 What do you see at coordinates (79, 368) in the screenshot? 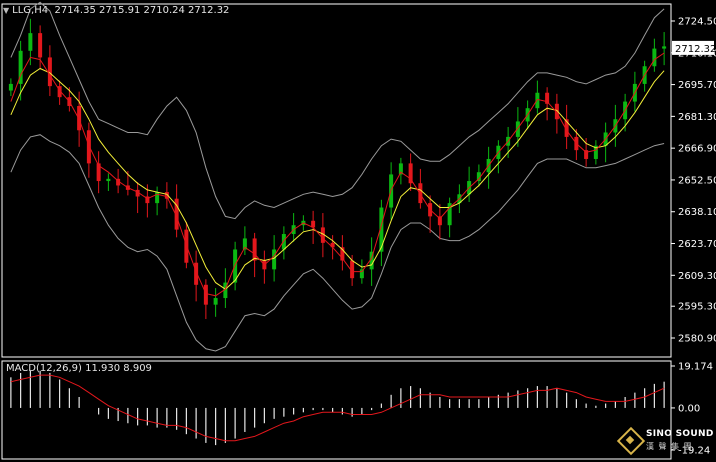
I see `macd-header: MACD(12,26,9) 11.930 8.909` at bounding box center [79, 368].